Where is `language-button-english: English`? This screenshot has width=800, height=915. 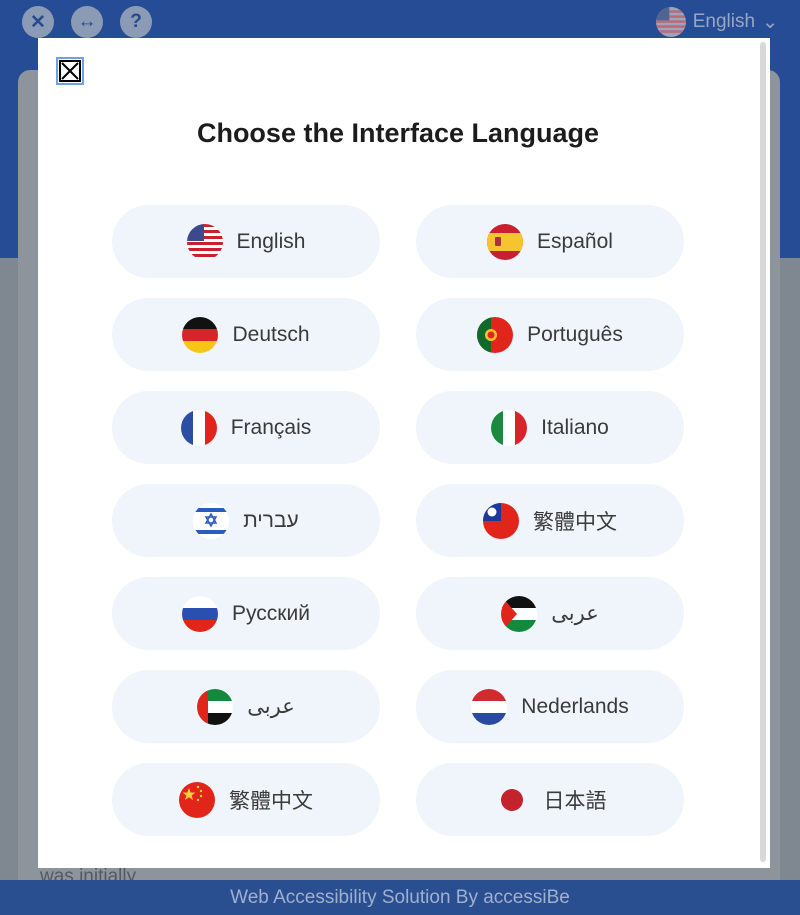
language-button-english: English is located at coordinates (246, 241).